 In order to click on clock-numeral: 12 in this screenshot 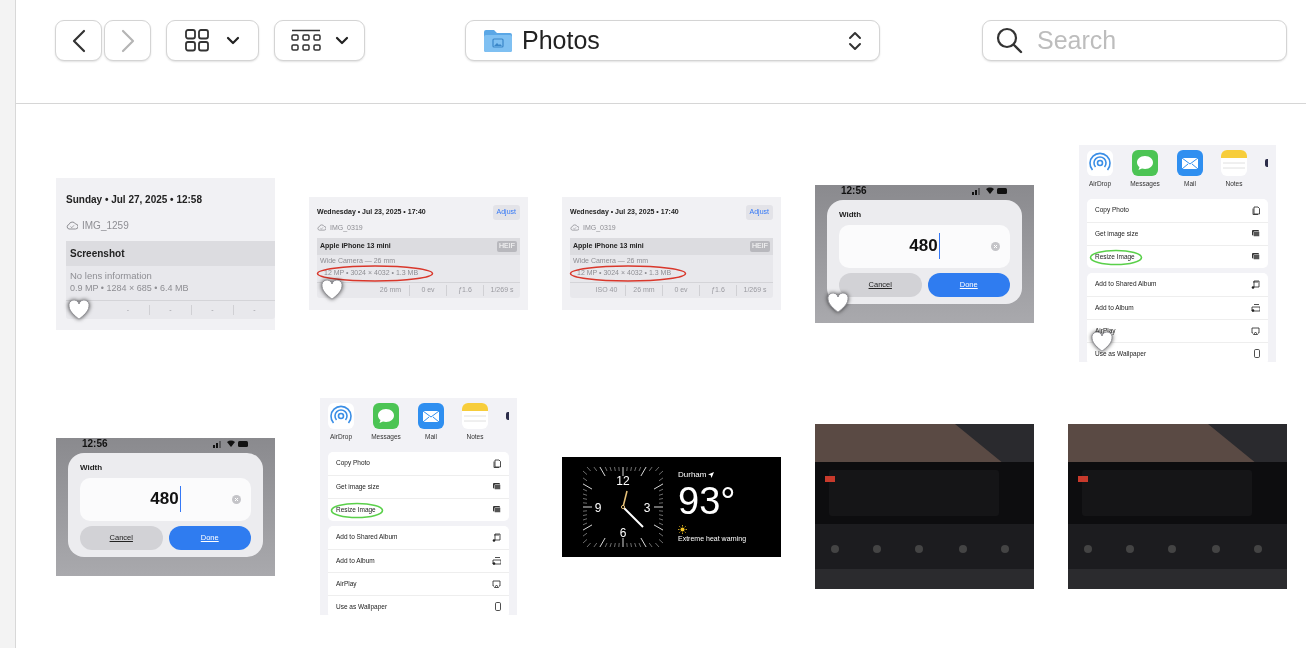, I will do `click(623, 480)`.